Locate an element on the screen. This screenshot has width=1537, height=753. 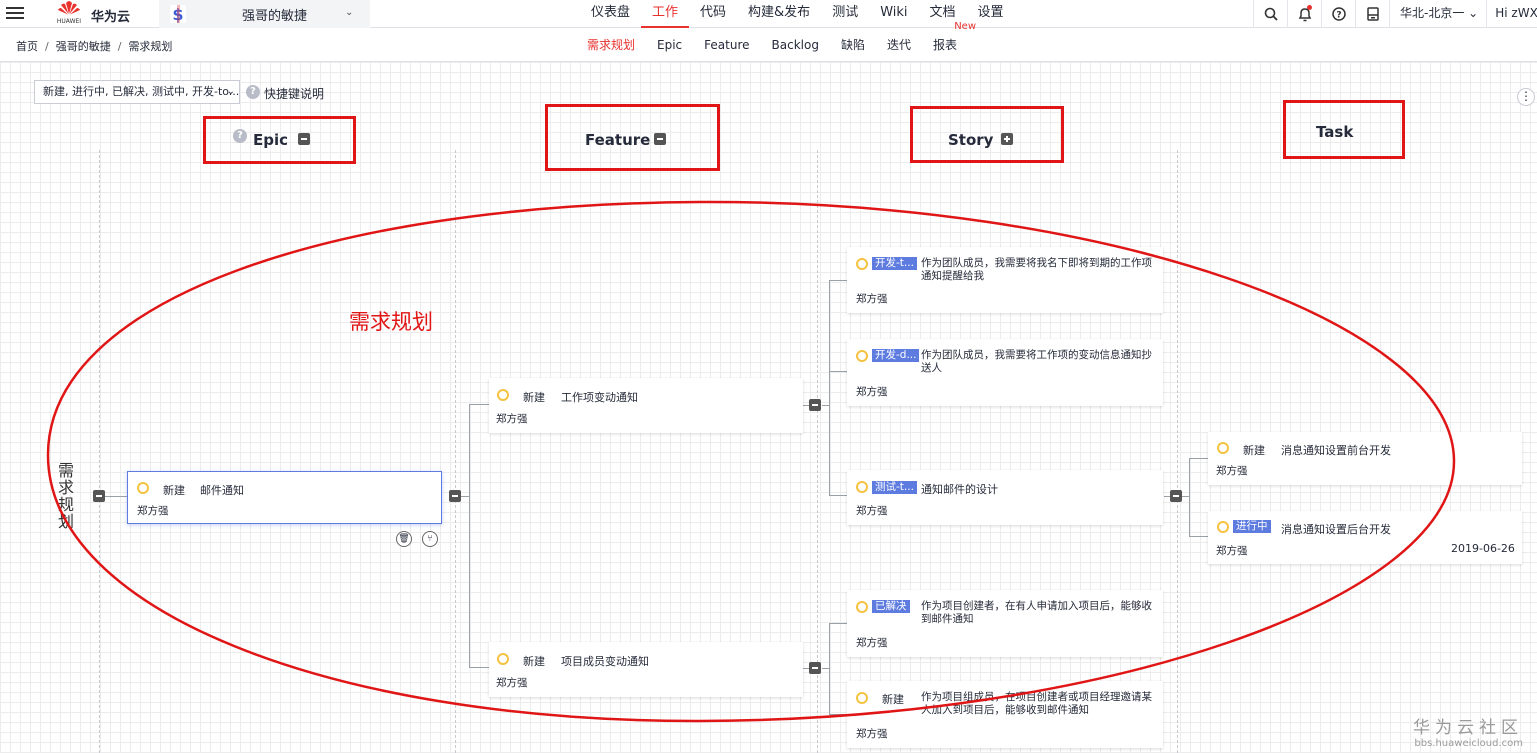
story-card: 已解决 作为项目创建者，在有人申请加入项目后，能够收到邮件通知 郑方强 is located at coordinates (1005, 623).